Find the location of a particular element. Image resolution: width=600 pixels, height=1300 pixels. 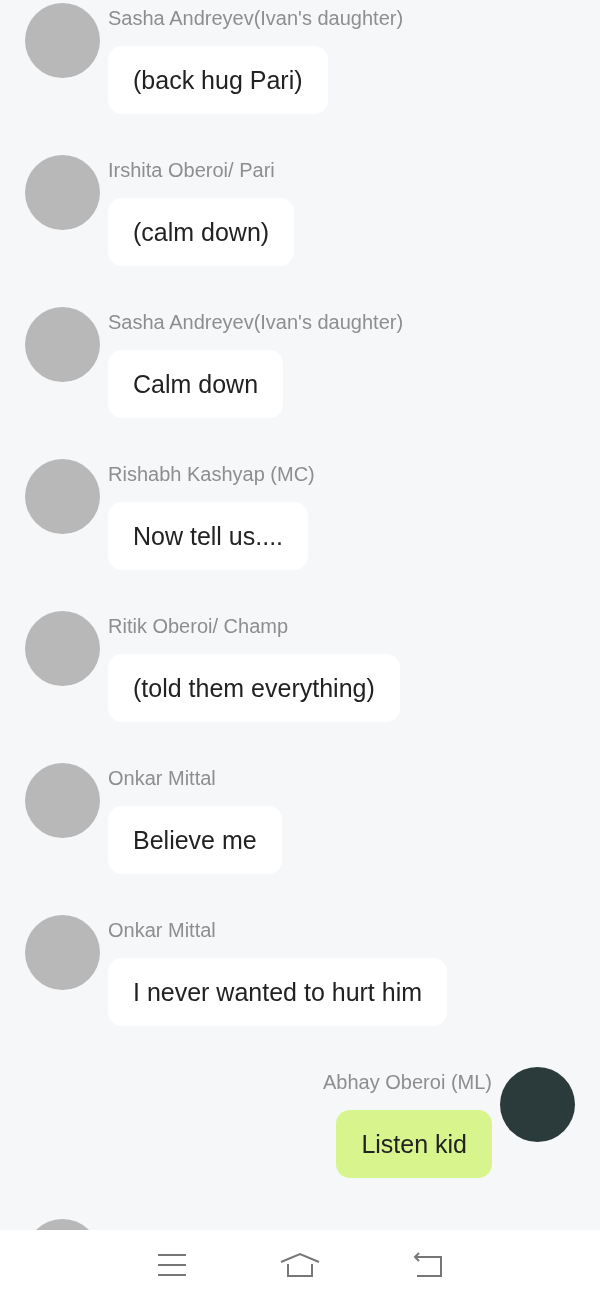

message-bubble: Believe me is located at coordinates (195, 840).